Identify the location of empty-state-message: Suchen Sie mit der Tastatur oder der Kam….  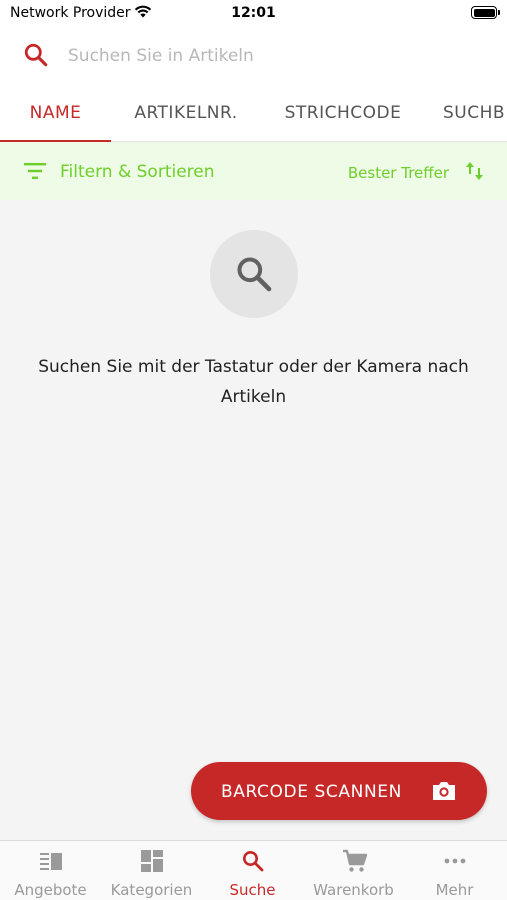
(253, 382).